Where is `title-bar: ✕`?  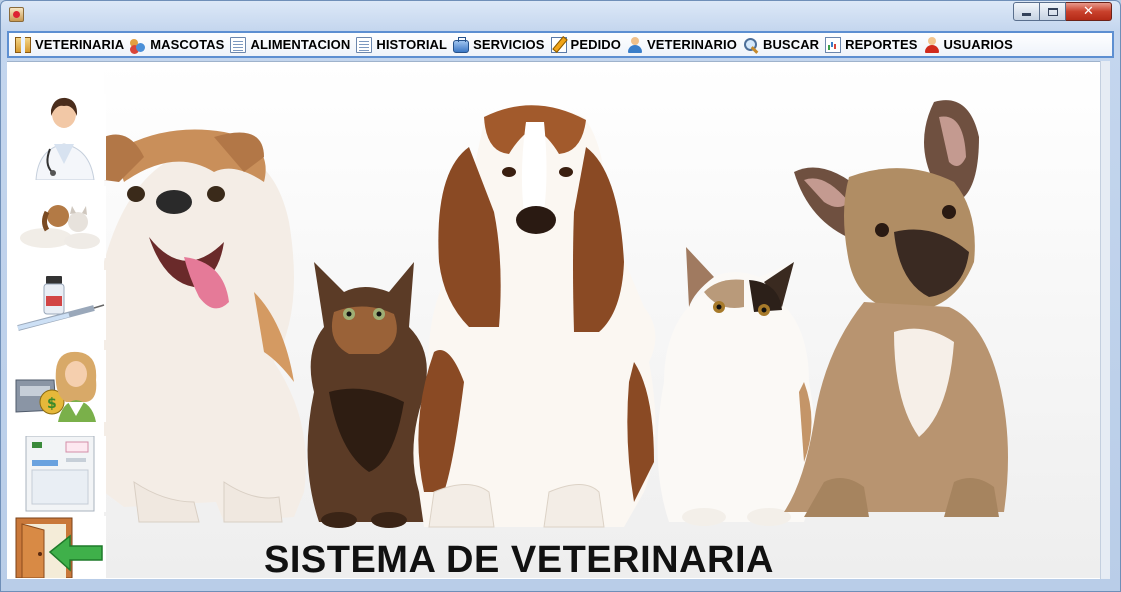 title-bar: ✕ is located at coordinates (560, 15).